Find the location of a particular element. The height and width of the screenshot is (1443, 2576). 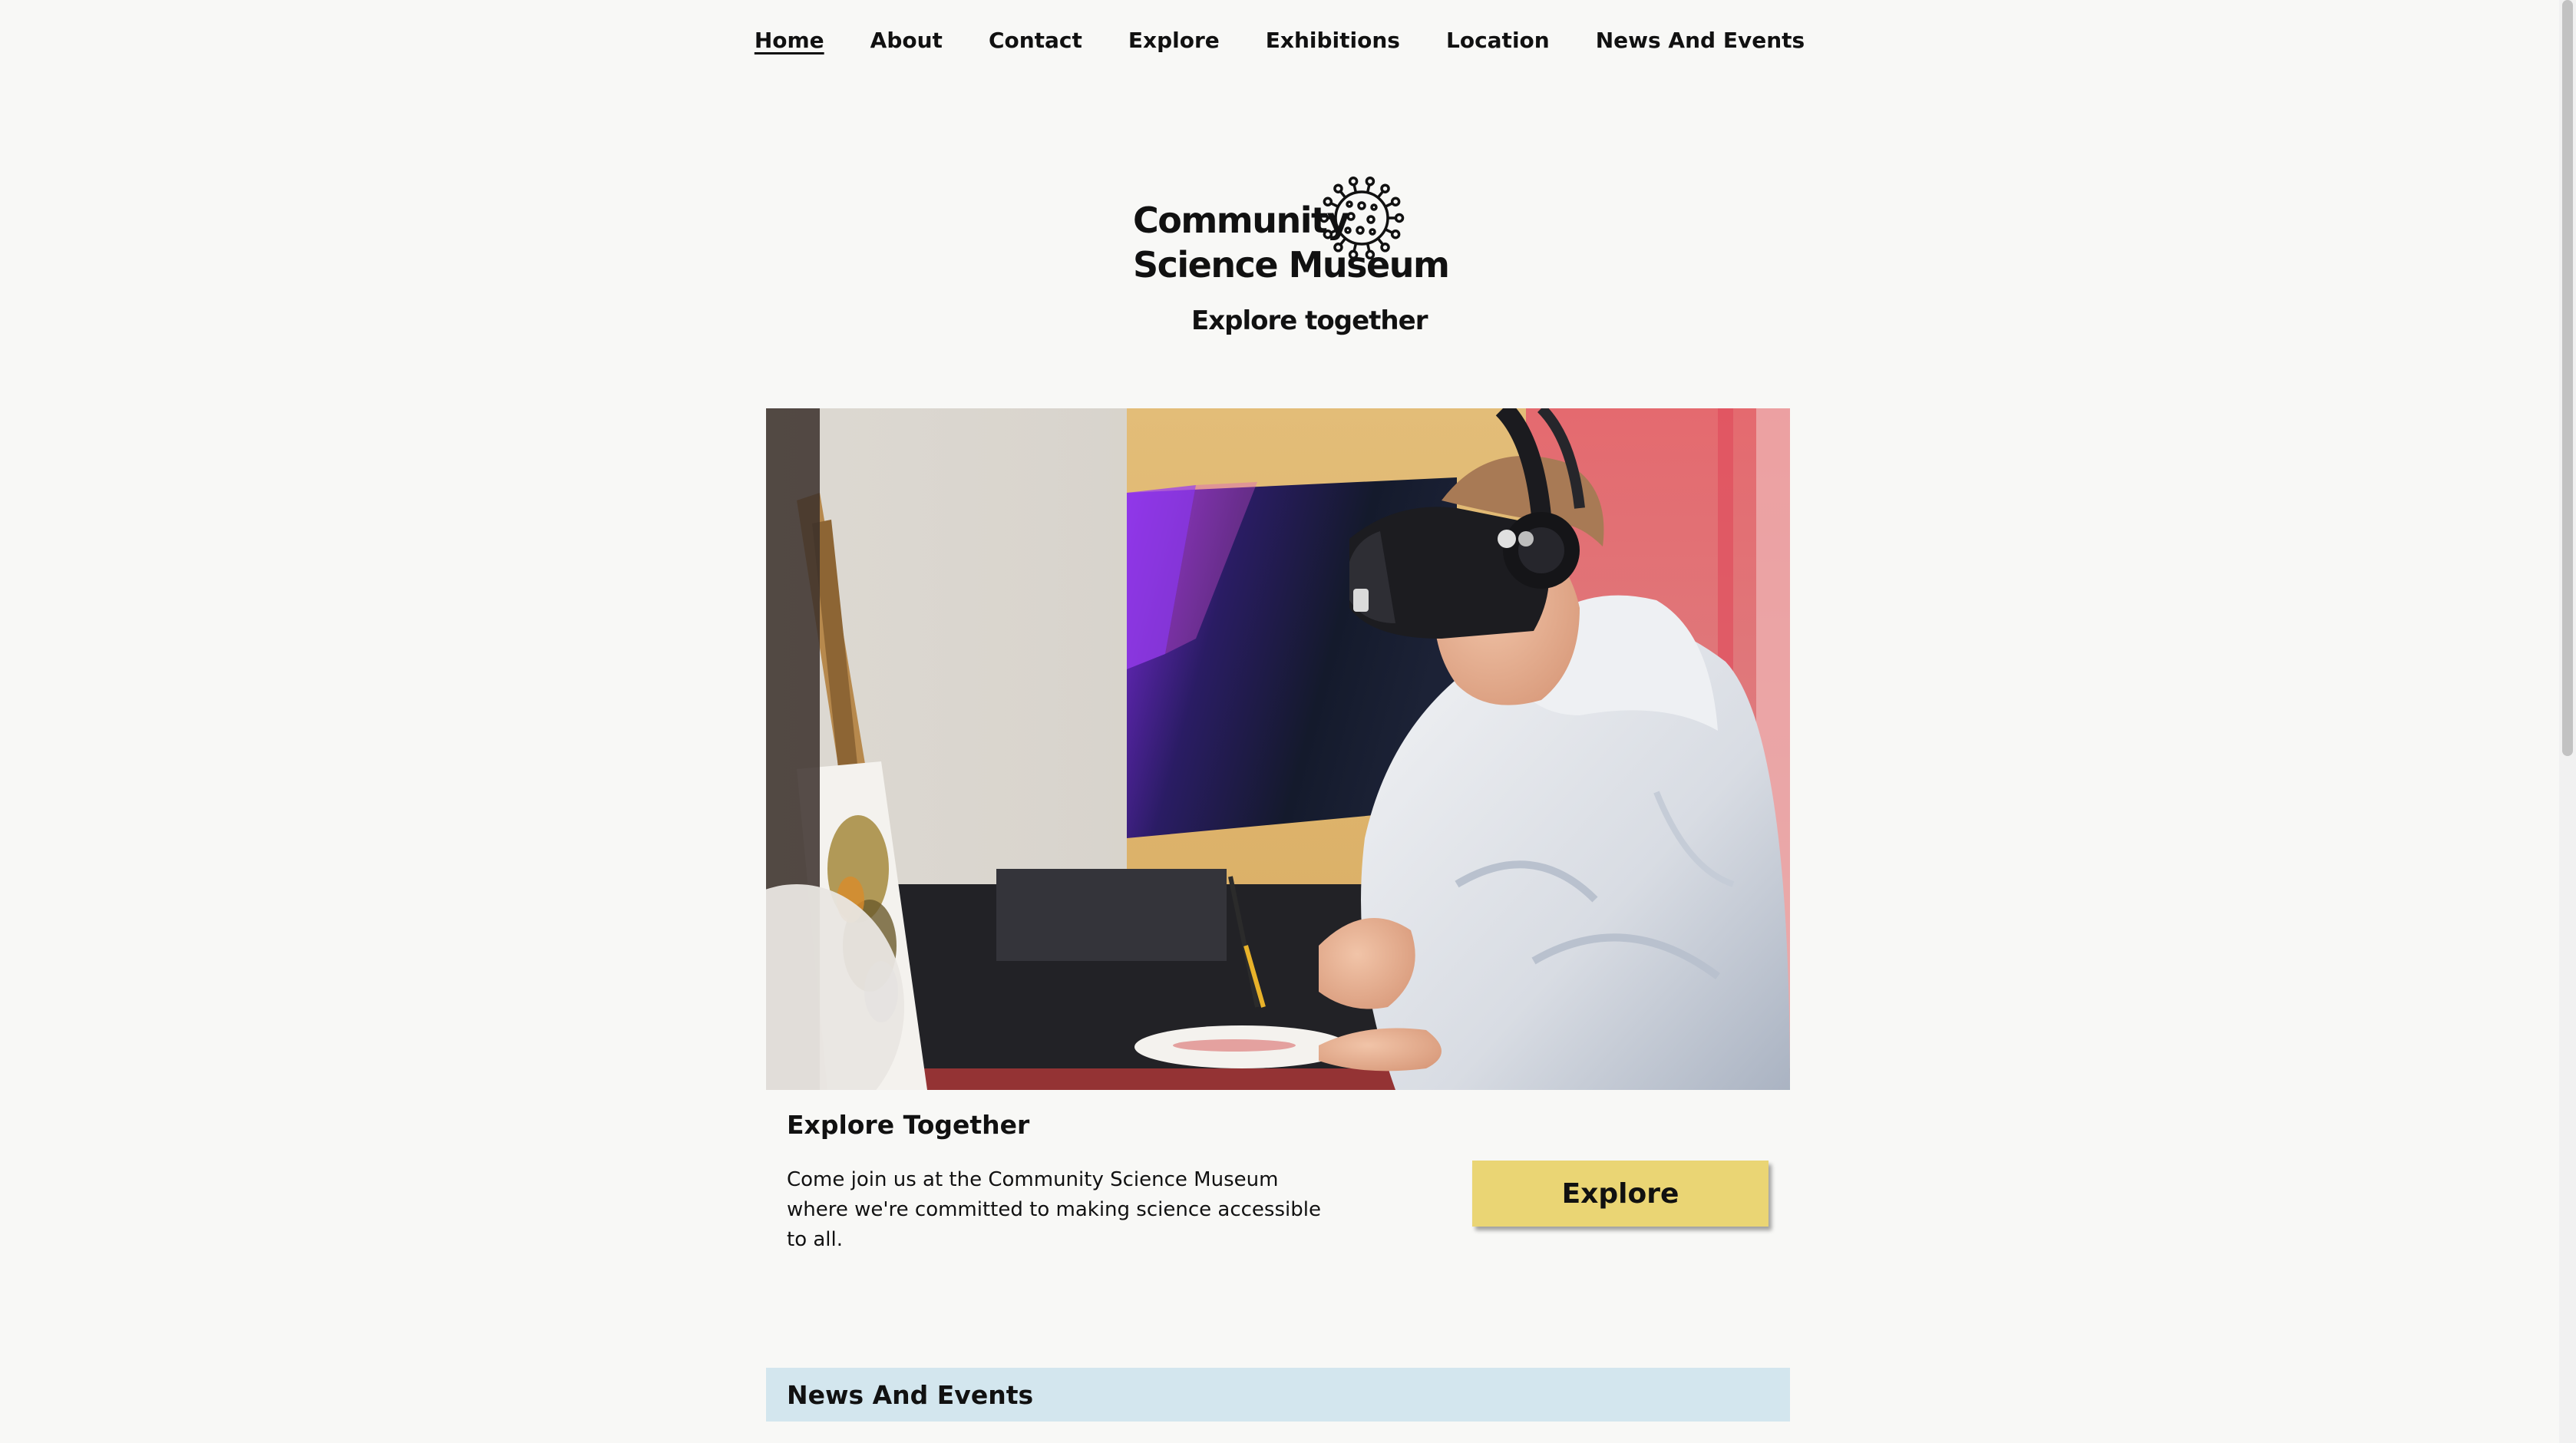

scrollbar-thumb is located at coordinates (2567, 378).